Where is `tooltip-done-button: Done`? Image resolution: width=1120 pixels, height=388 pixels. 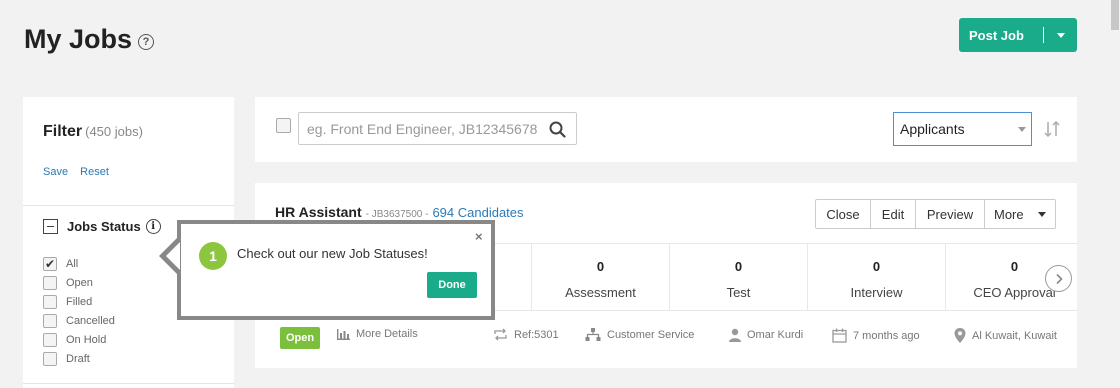
tooltip-done-button: Done is located at coordinates (452, 285).